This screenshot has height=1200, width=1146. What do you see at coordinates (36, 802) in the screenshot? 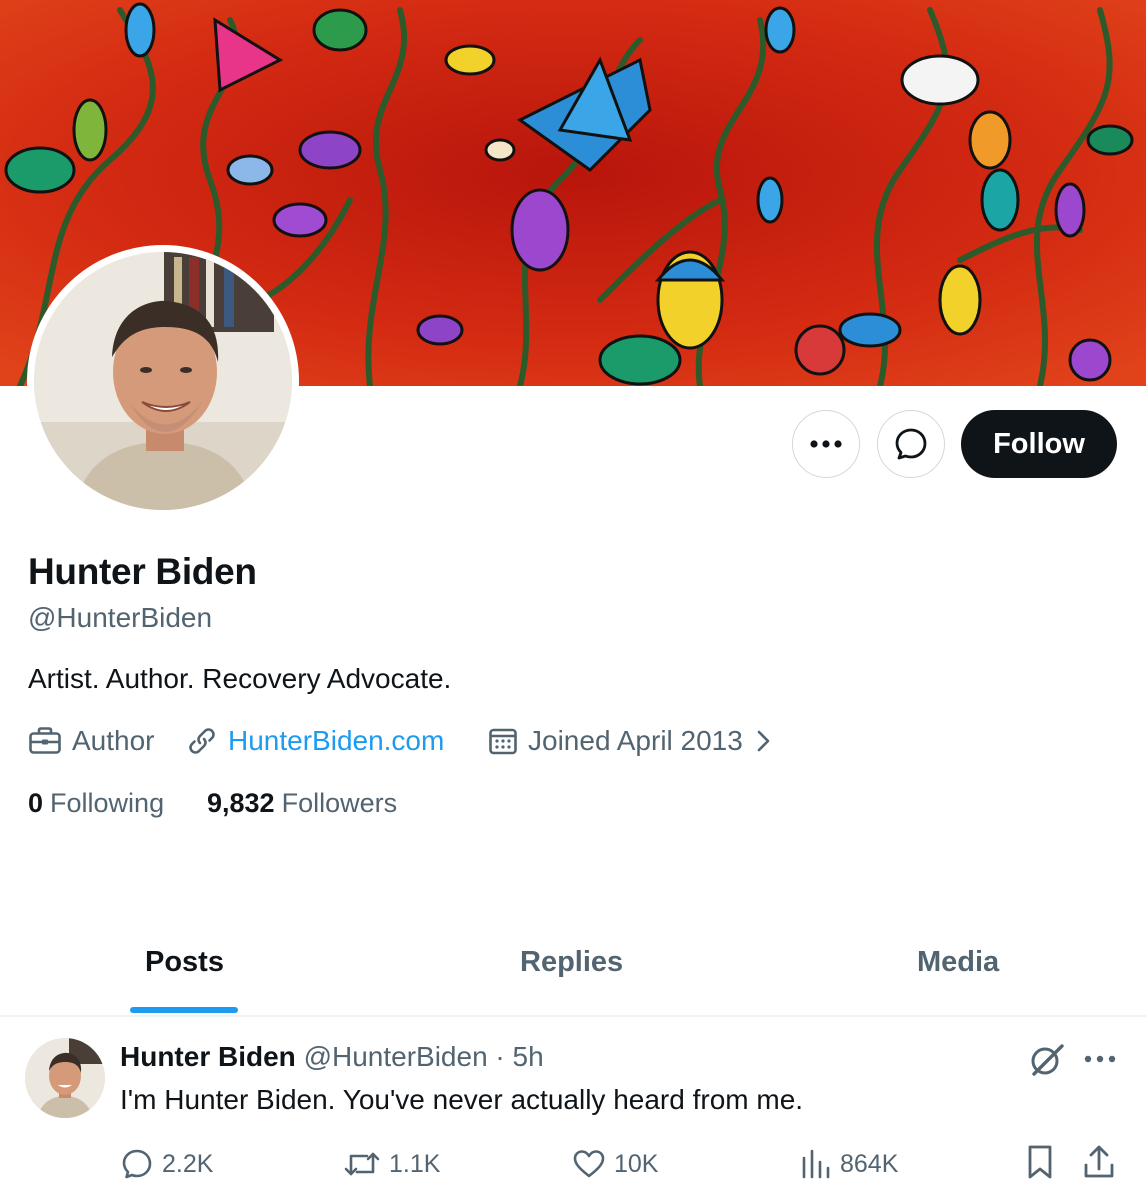
I see `following-number: 0` at bounding box center [36, 802].